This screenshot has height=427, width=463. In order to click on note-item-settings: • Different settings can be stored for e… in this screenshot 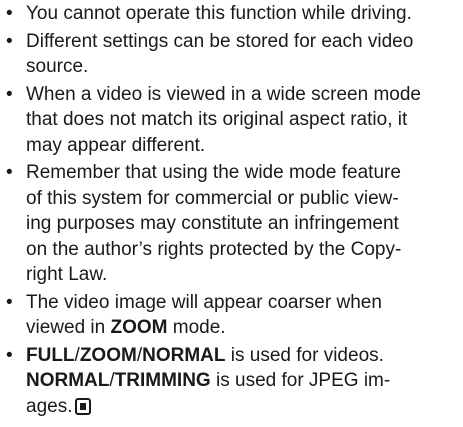, I will do `click(231, 54)`.